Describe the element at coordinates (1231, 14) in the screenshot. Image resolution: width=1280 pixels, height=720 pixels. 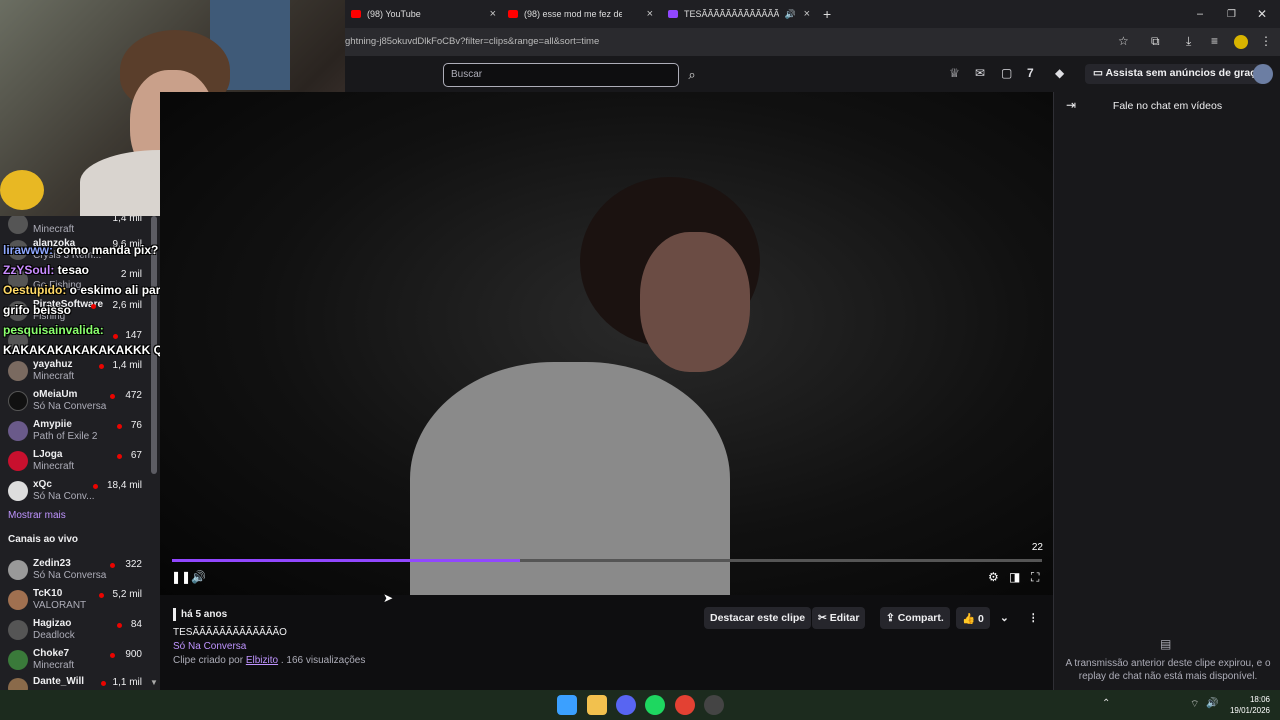
I see `maximize-button: ❐` at that location.